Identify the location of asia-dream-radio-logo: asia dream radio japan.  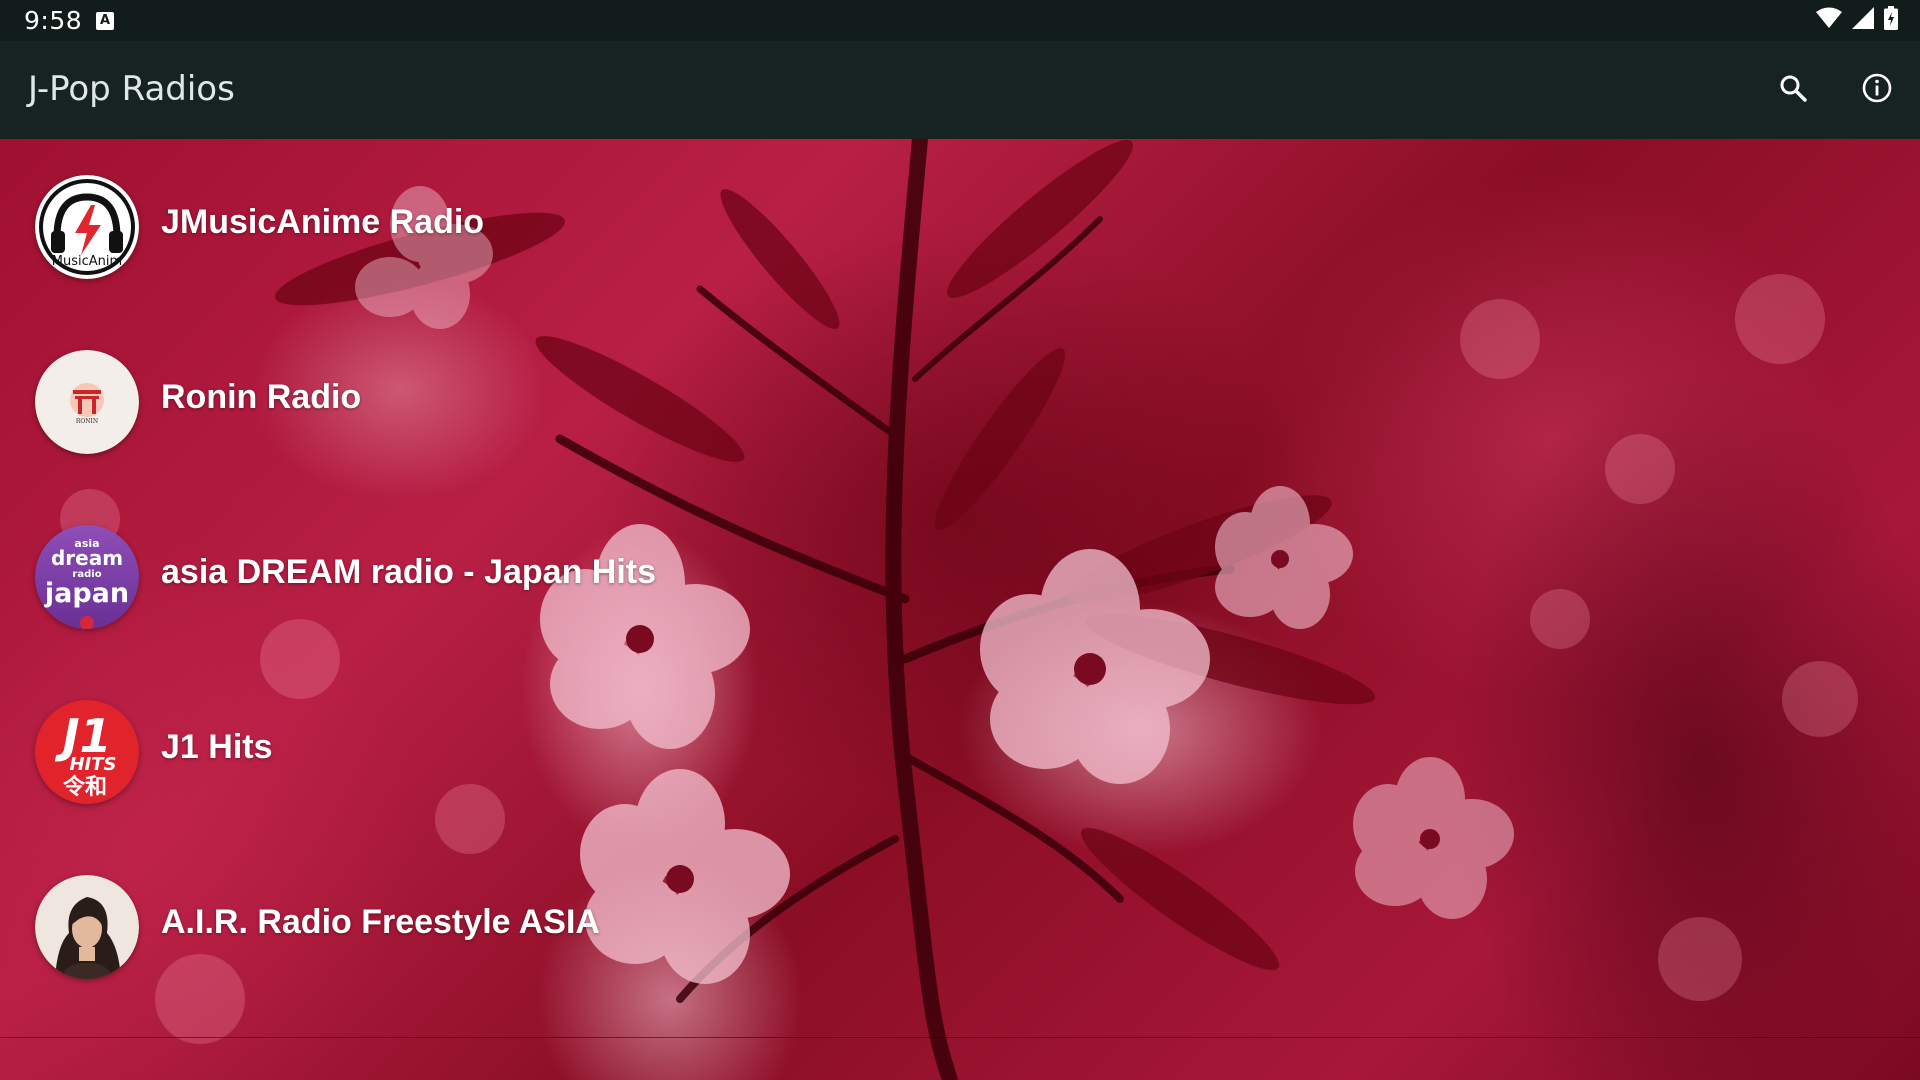
(87, 577).